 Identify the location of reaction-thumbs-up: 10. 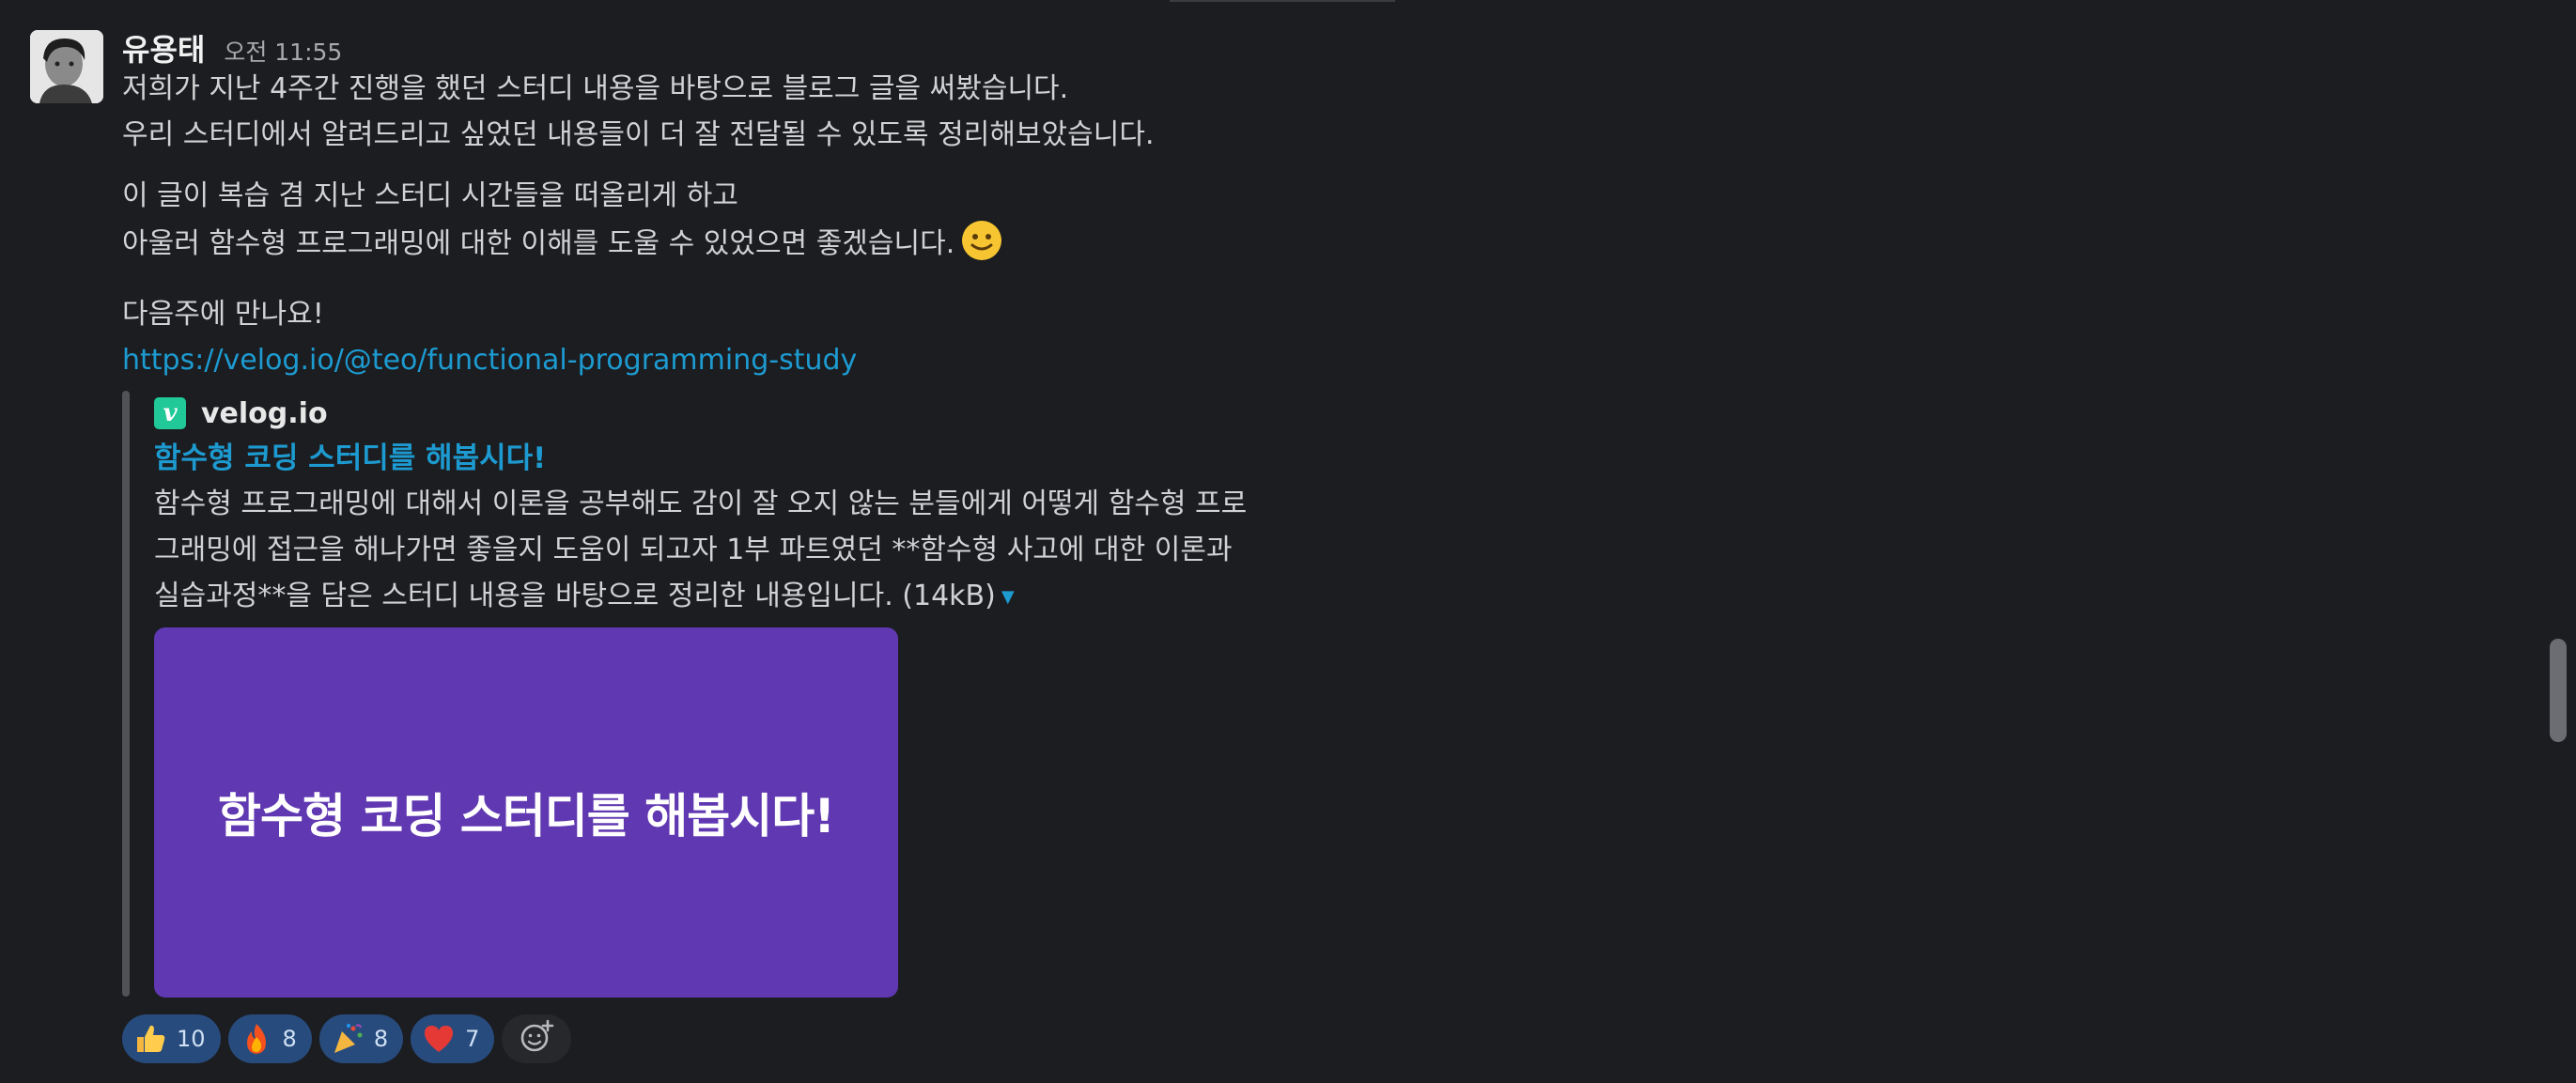
(171, 1038).